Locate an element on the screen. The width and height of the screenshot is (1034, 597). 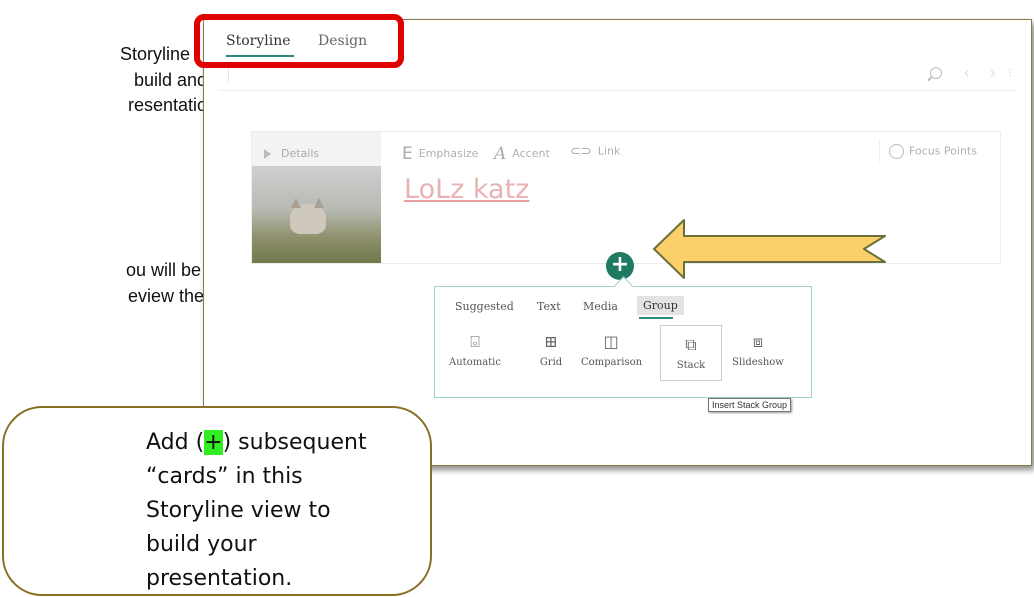
card-details-panel: Details is located at coordinates (316, 197).